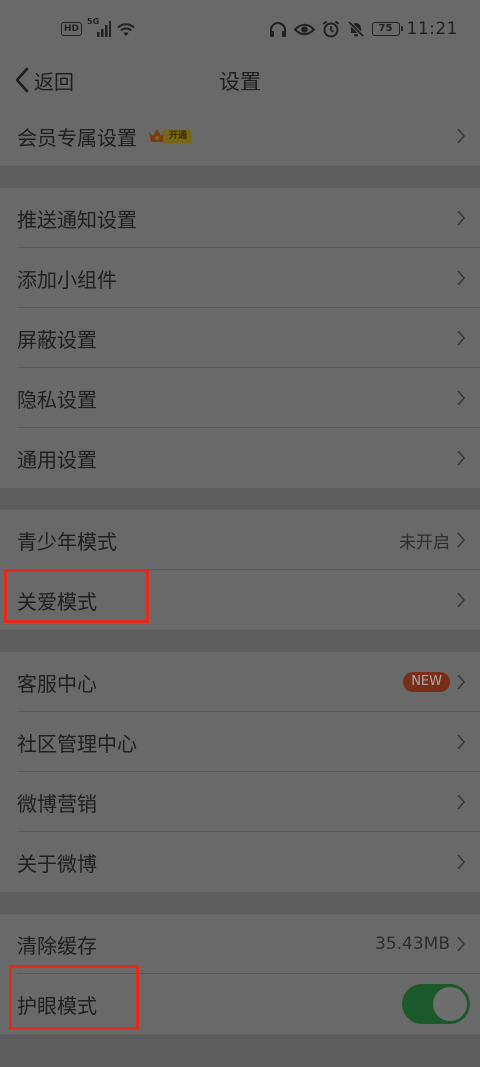 The height and width of the screenshot is (1067, 480). Describe the element at coordinates (67, 541) in the screenshot. I see `settings-item-label: 青少年模式` at that location.